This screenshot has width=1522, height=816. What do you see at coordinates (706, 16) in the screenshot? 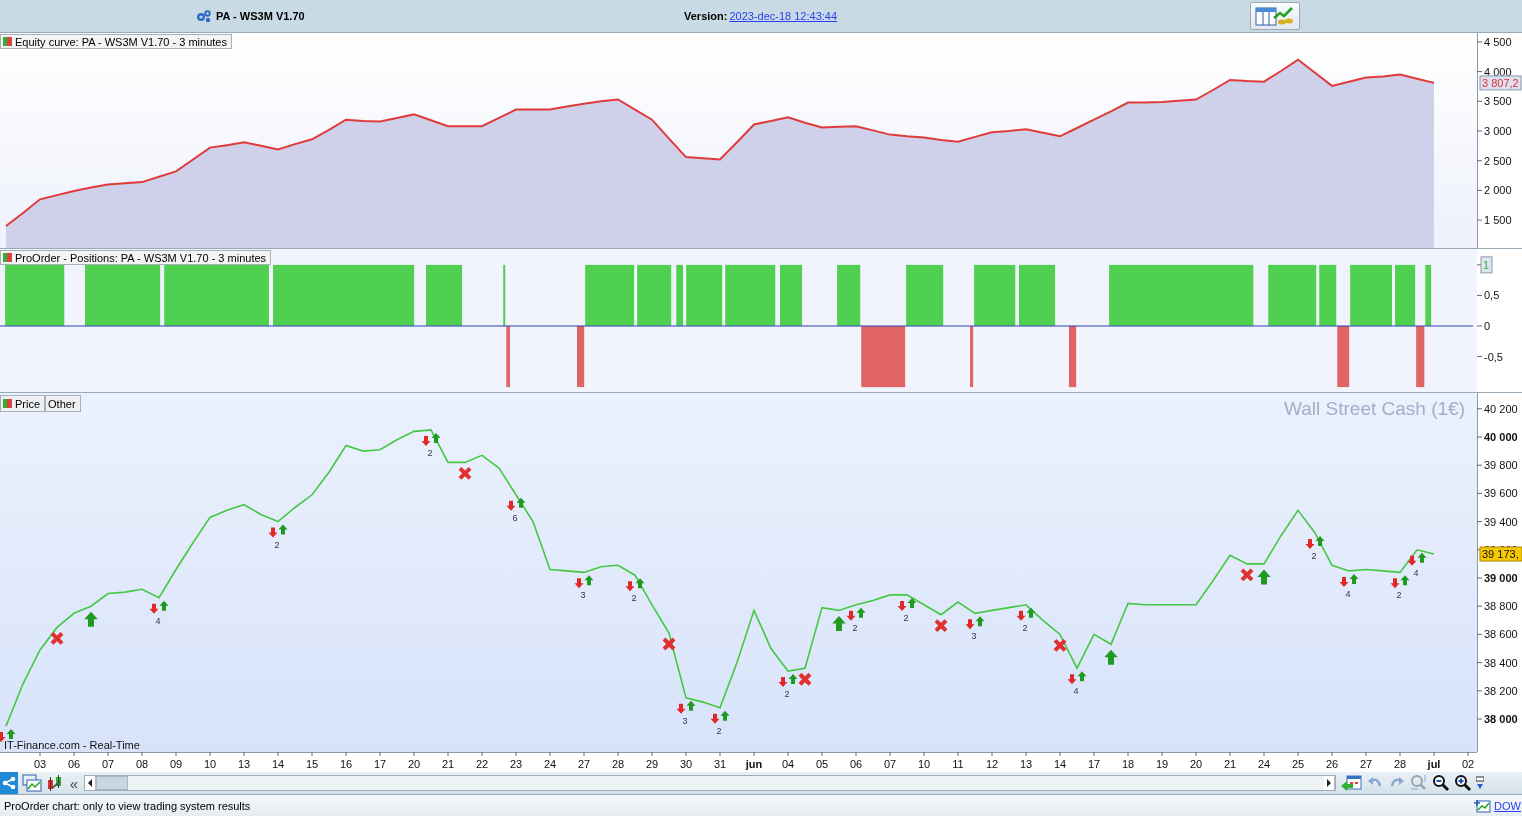
I see `version-label: Version:` at bounding box center [706, 16].